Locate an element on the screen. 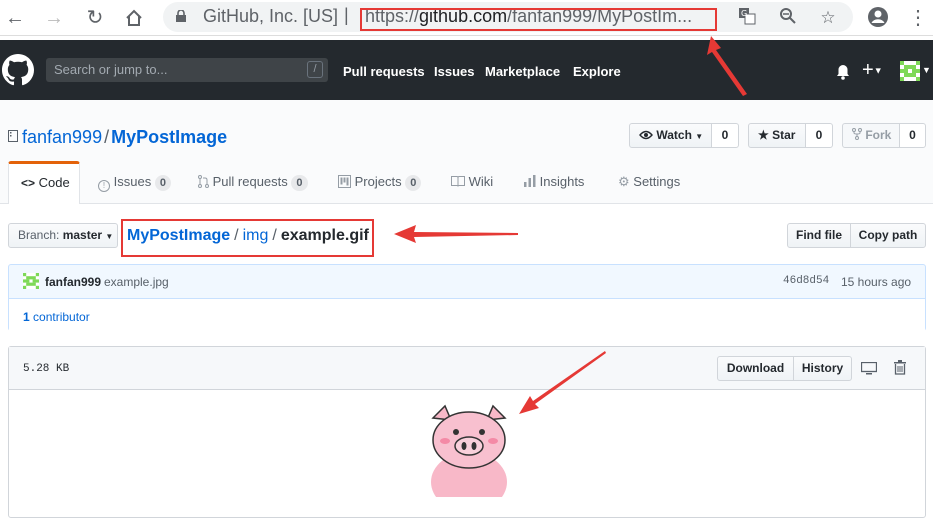 The image size is (933, 531). star-label: Star is located at coordinates (784, 135).